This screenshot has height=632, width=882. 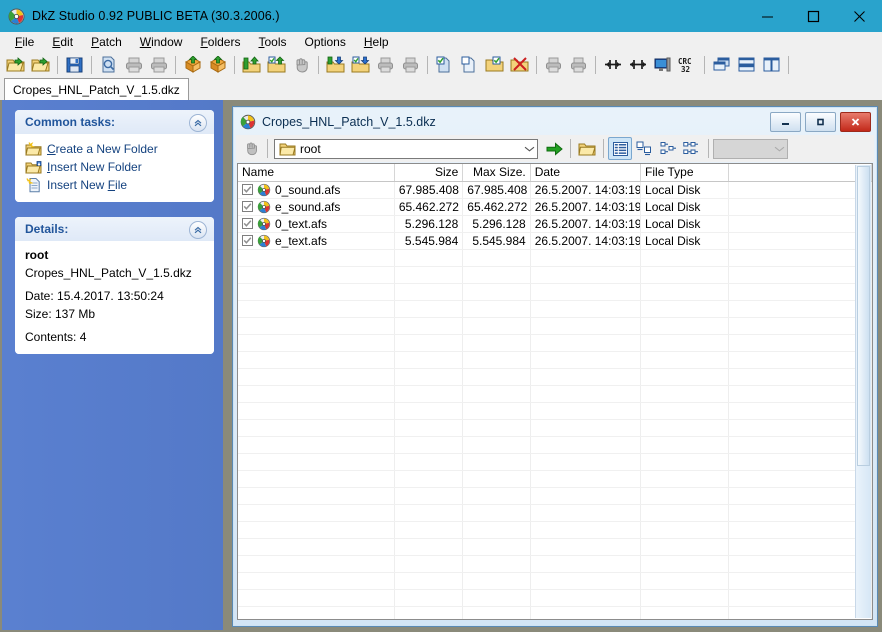 What do you see at coordinates (360, 65) in the screenshot?
I see `import-checked-folder-icon` at bounding box center [360, 65].